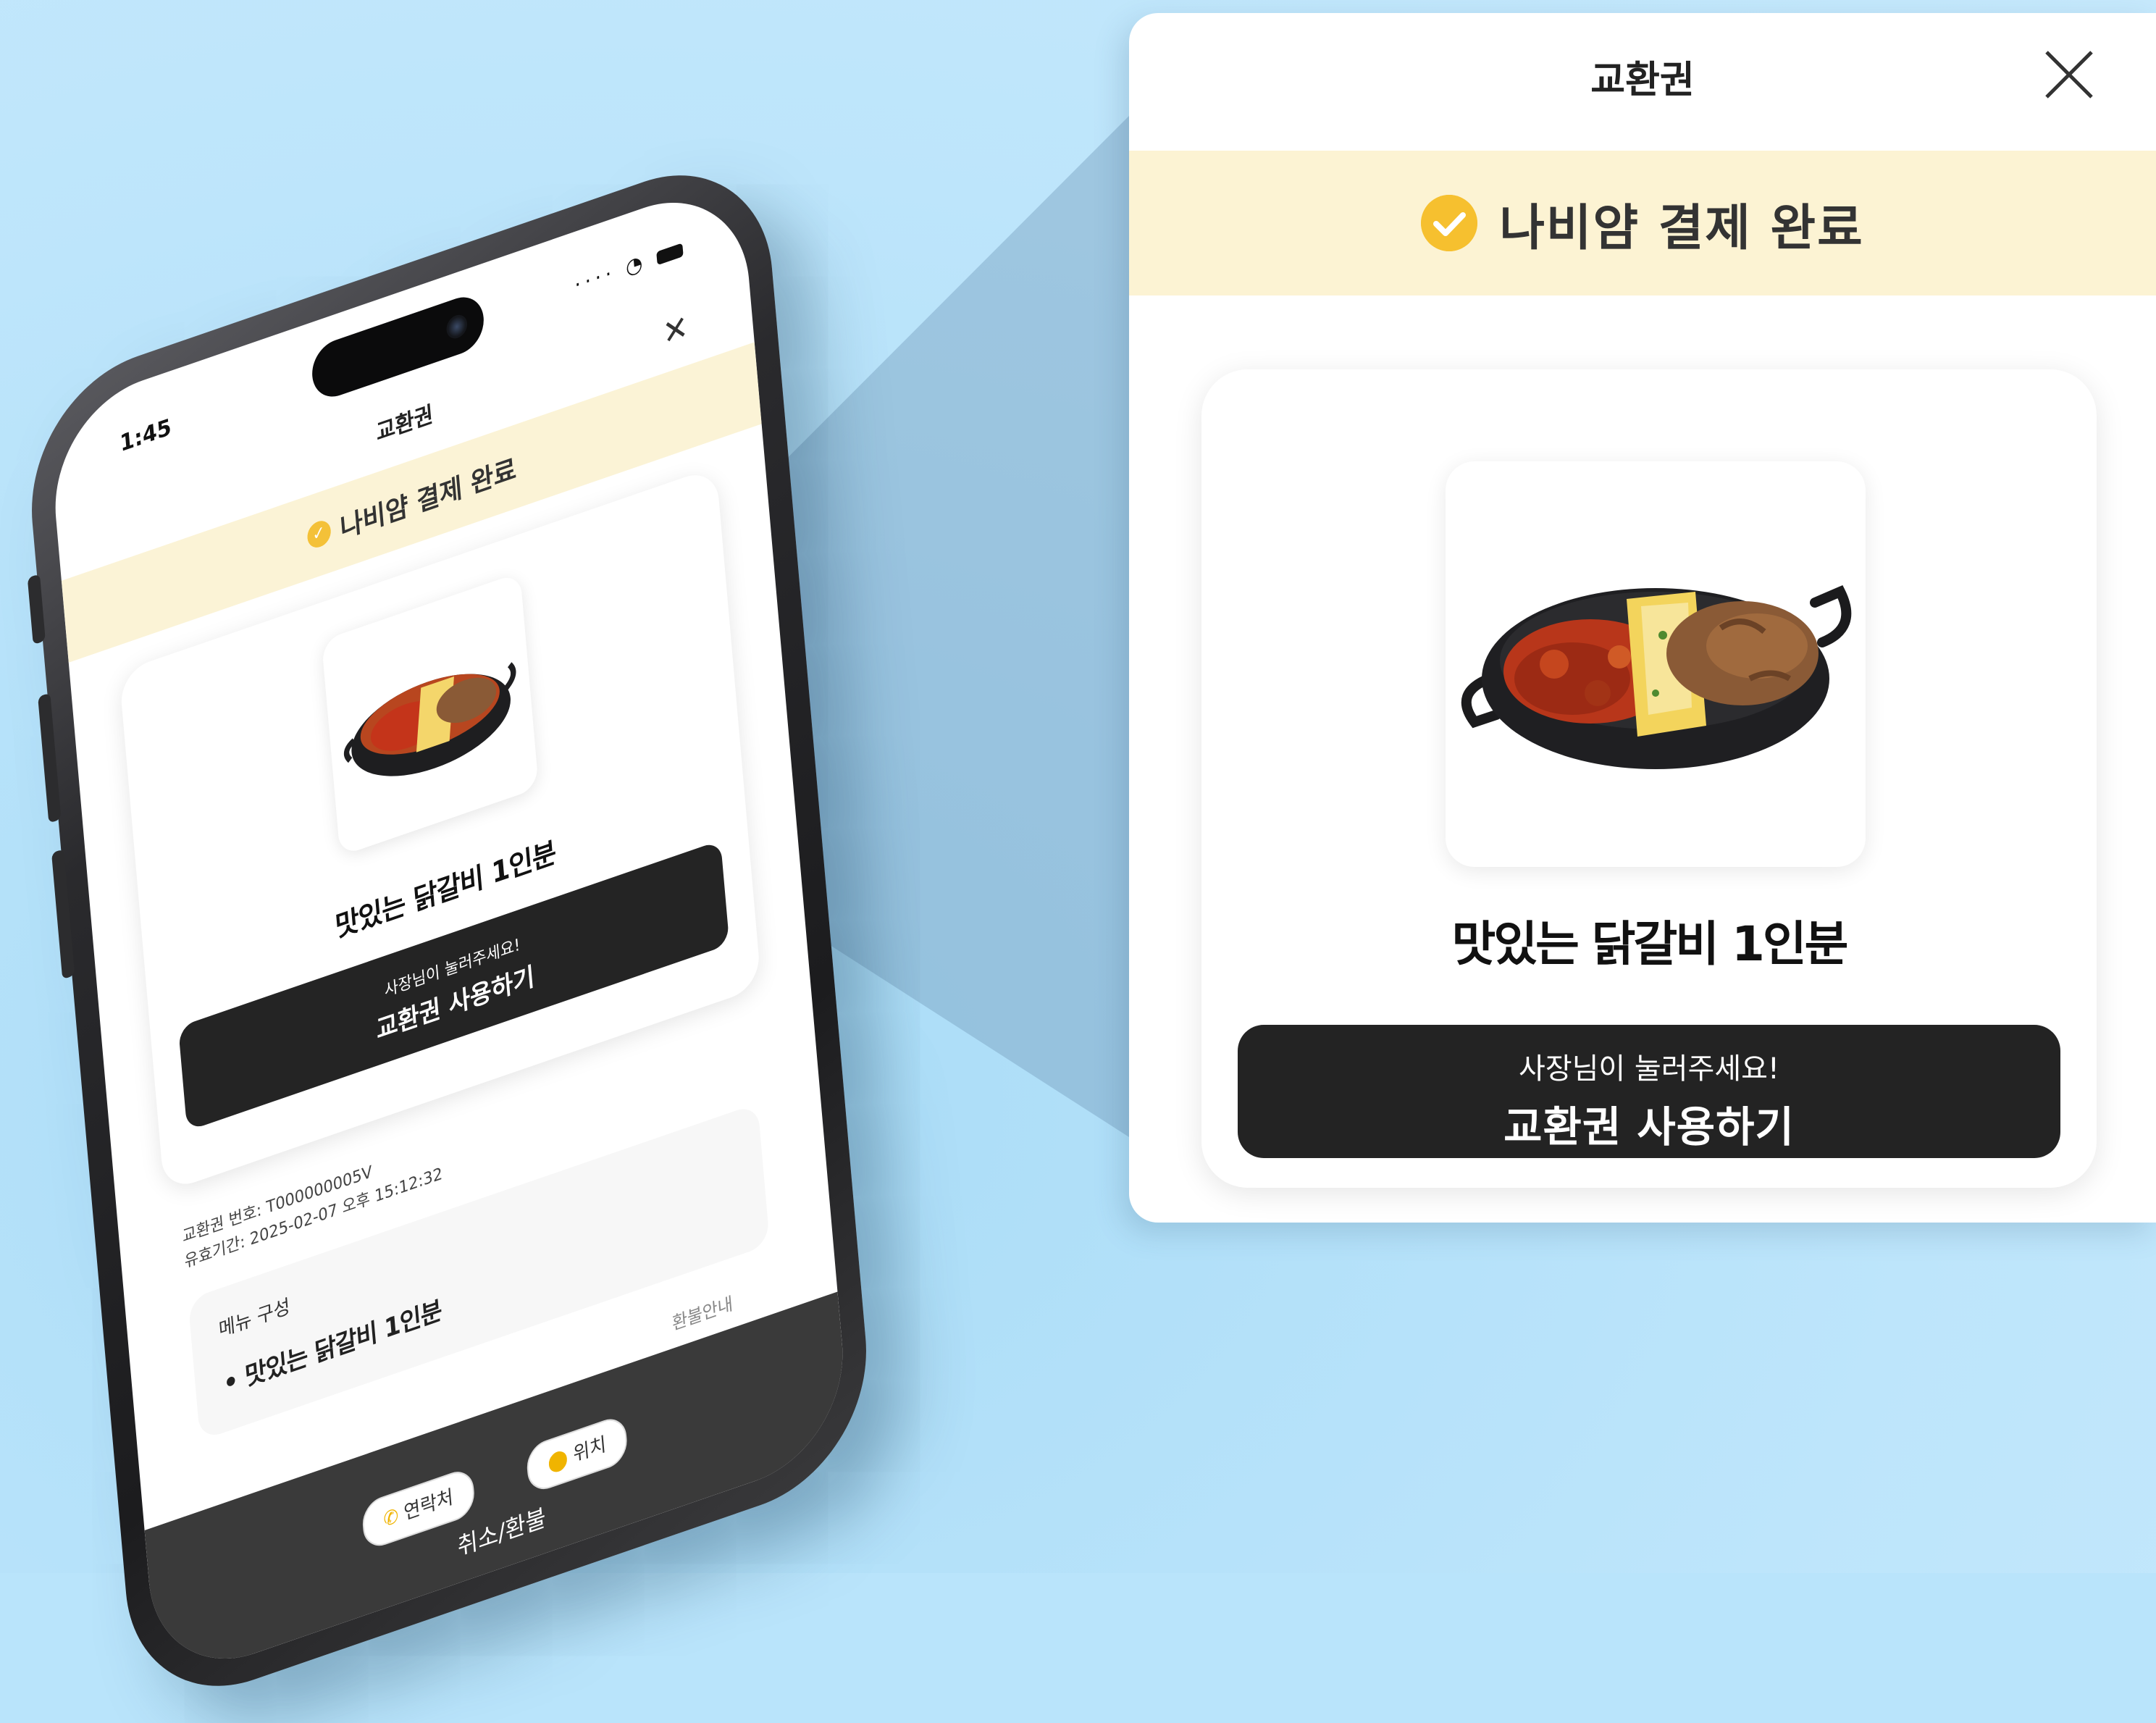  Describe the element at coordinates (145, 436) in the screenshot. I see `status-time: 1:45` at that location.